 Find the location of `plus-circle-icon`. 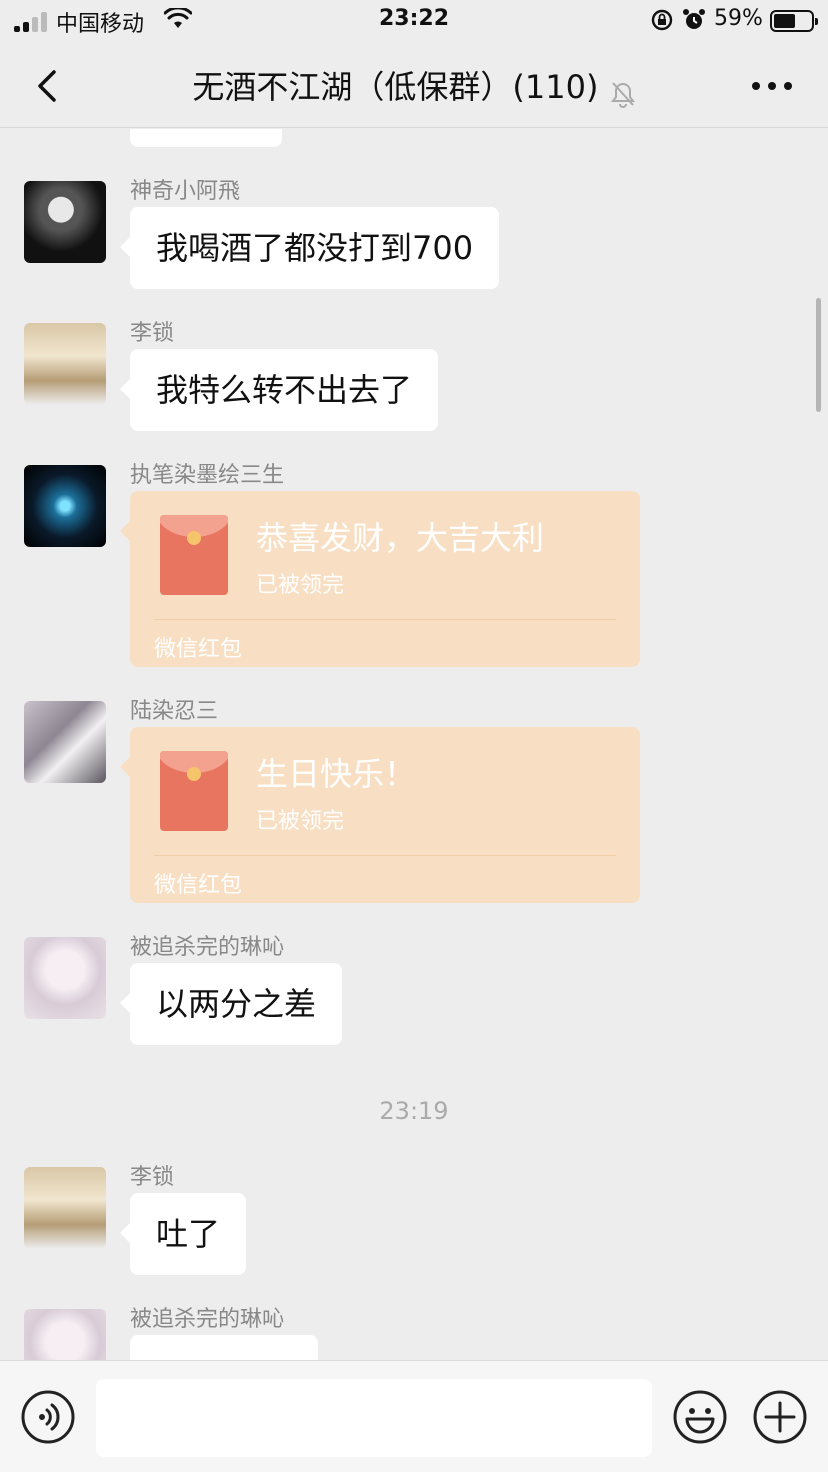

plus-circle-icon is located at coordinates (780, 1417).